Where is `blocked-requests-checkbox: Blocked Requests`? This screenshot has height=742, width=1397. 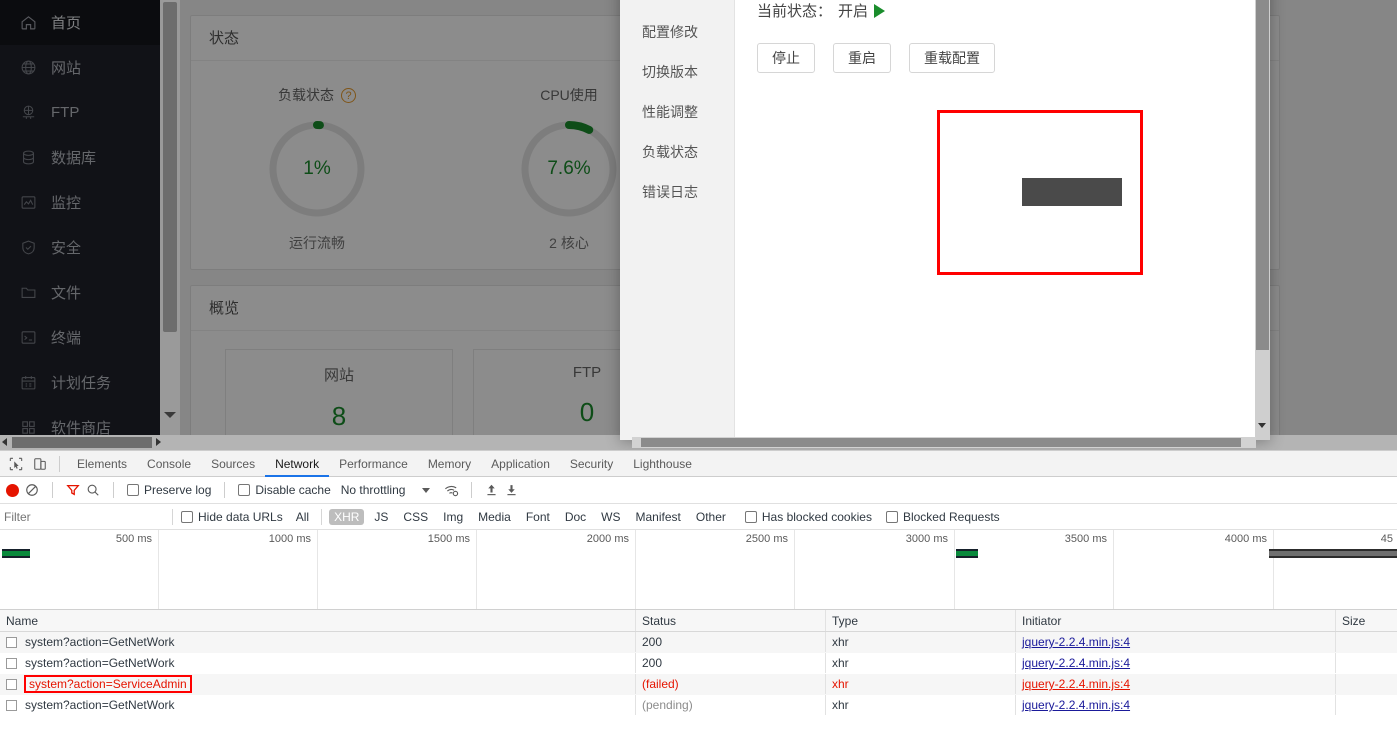
blocked-requests-checkbox: Blocked Requests is located at coordinates (942, 517).